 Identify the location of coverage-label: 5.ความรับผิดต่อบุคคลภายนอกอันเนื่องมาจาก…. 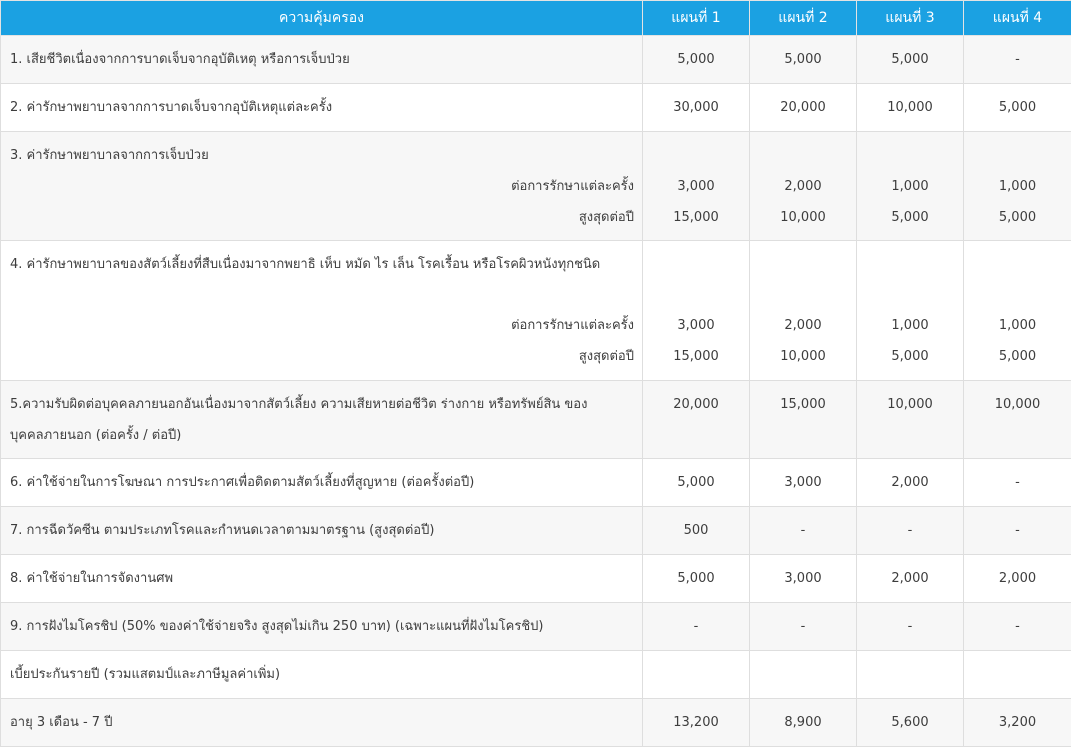
(299, 404).